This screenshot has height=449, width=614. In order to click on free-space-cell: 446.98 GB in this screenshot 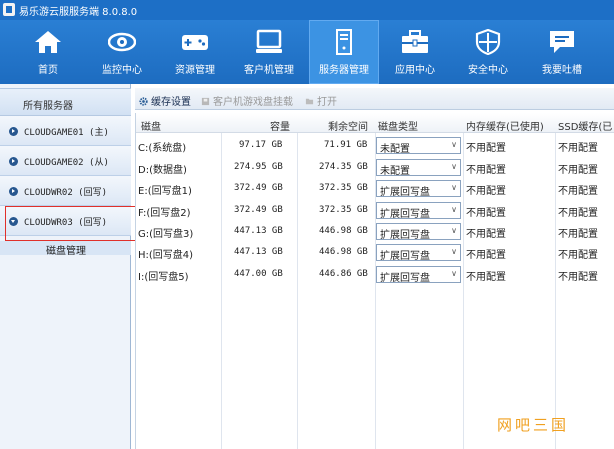, I will do `click(343, 252)`.